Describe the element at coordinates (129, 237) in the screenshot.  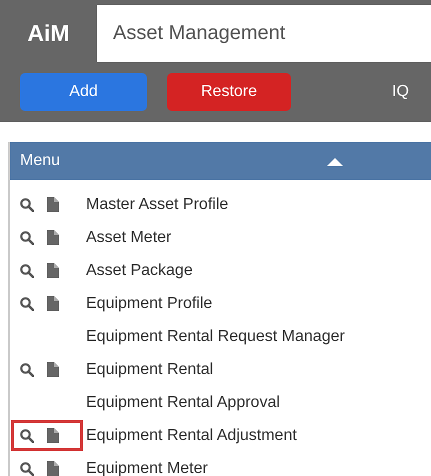
I see `menu-item: Asset Meter` at that location.